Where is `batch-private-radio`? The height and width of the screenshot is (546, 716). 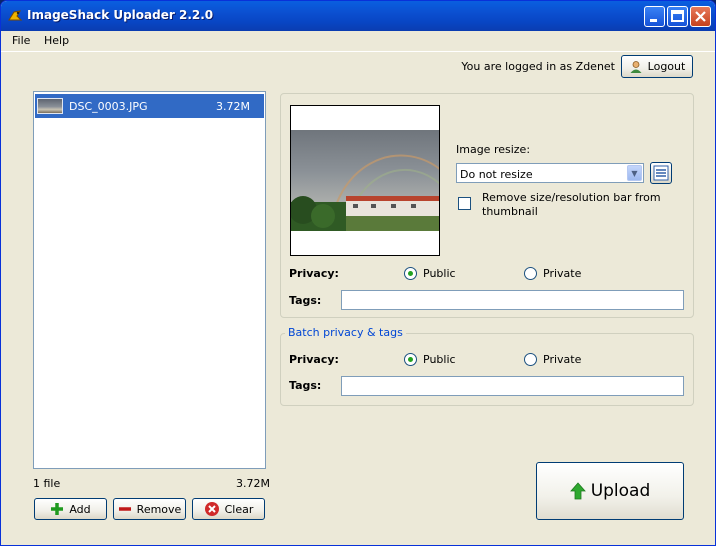 batch-private-radio is located at coordinates (530, 359).